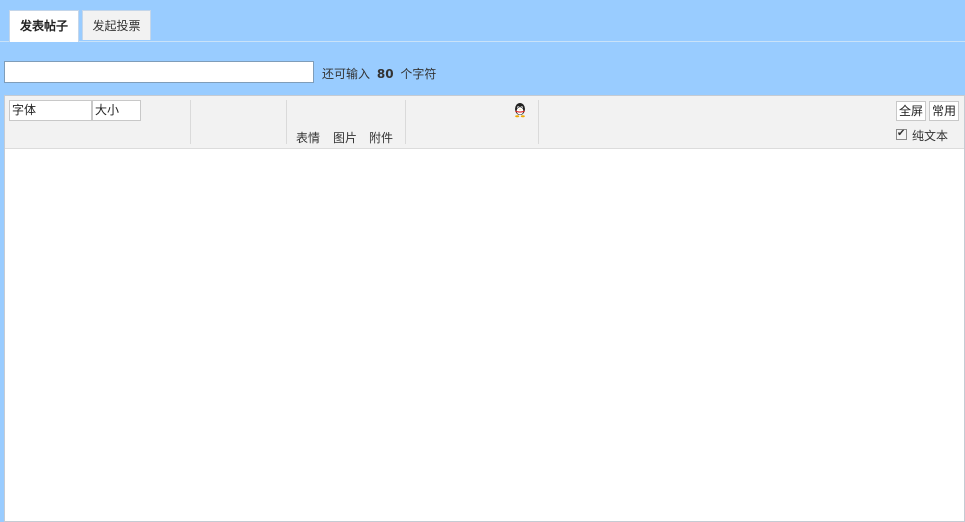  Describe the element at coordinates (50, 110) in the screenshot. I see `font-family-select: 字体` at that location.